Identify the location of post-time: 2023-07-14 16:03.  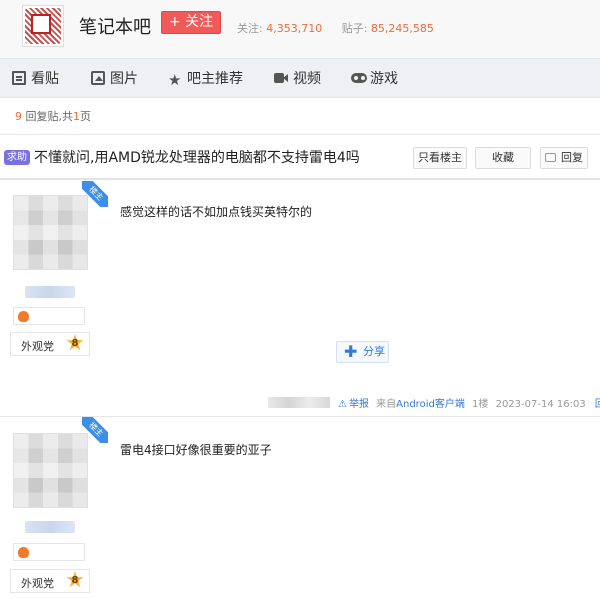
(540, 404).